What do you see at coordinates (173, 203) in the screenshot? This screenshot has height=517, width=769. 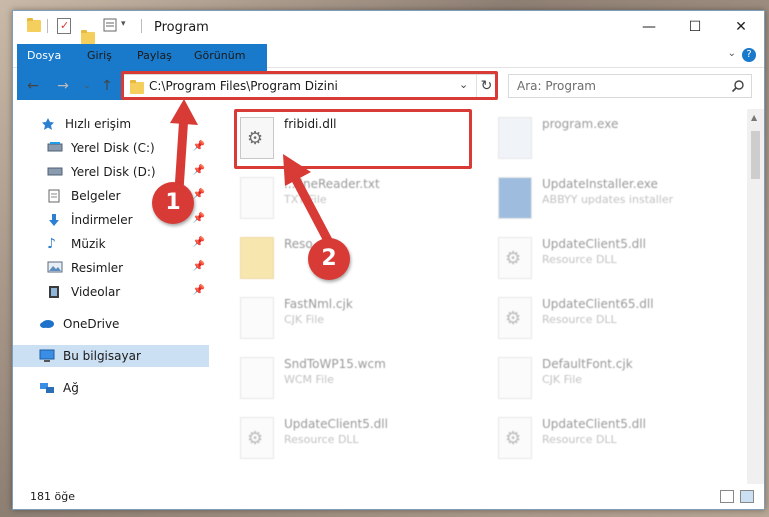 I see `step-1-badge: 1` at bounding box center [173, 203].